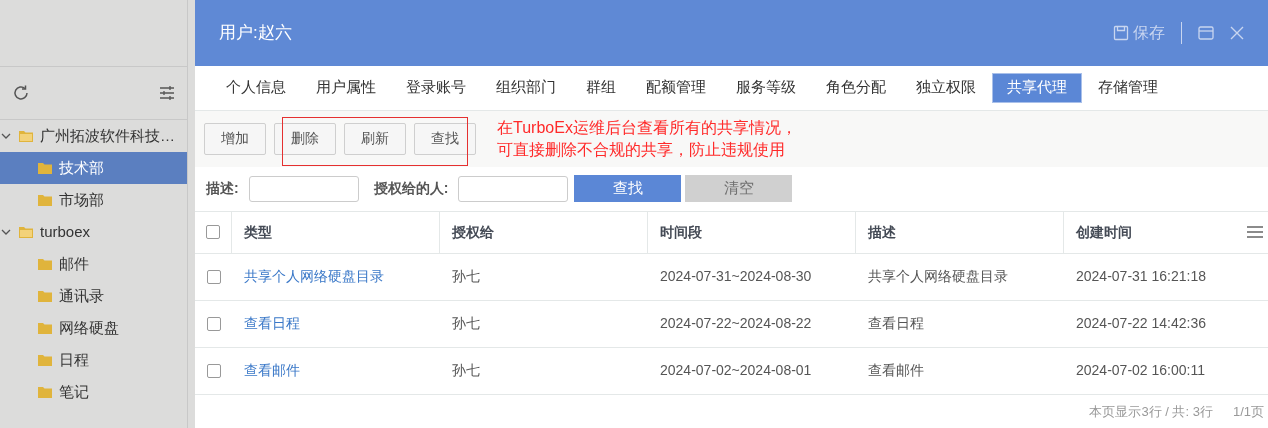 This screenshot has width=1268, height=428. Describe the element at coordinates (896, 323) in the screenshot. I see `table-cell: 查看日程` at that location.